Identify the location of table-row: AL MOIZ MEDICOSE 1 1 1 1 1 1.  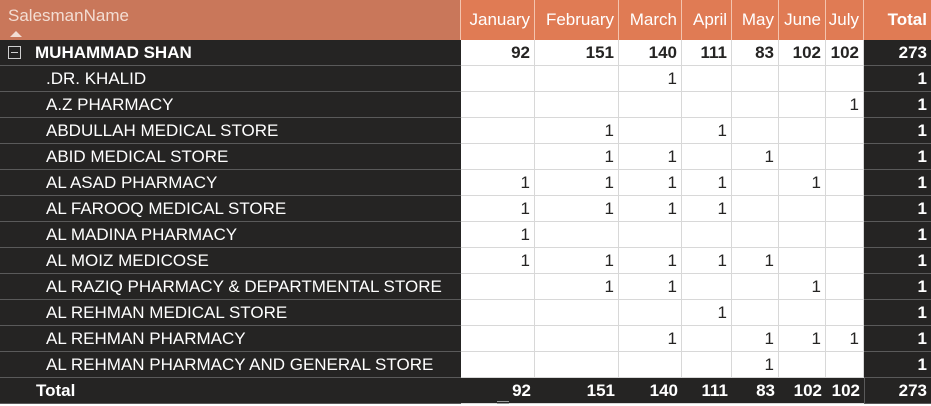
(465, 261).